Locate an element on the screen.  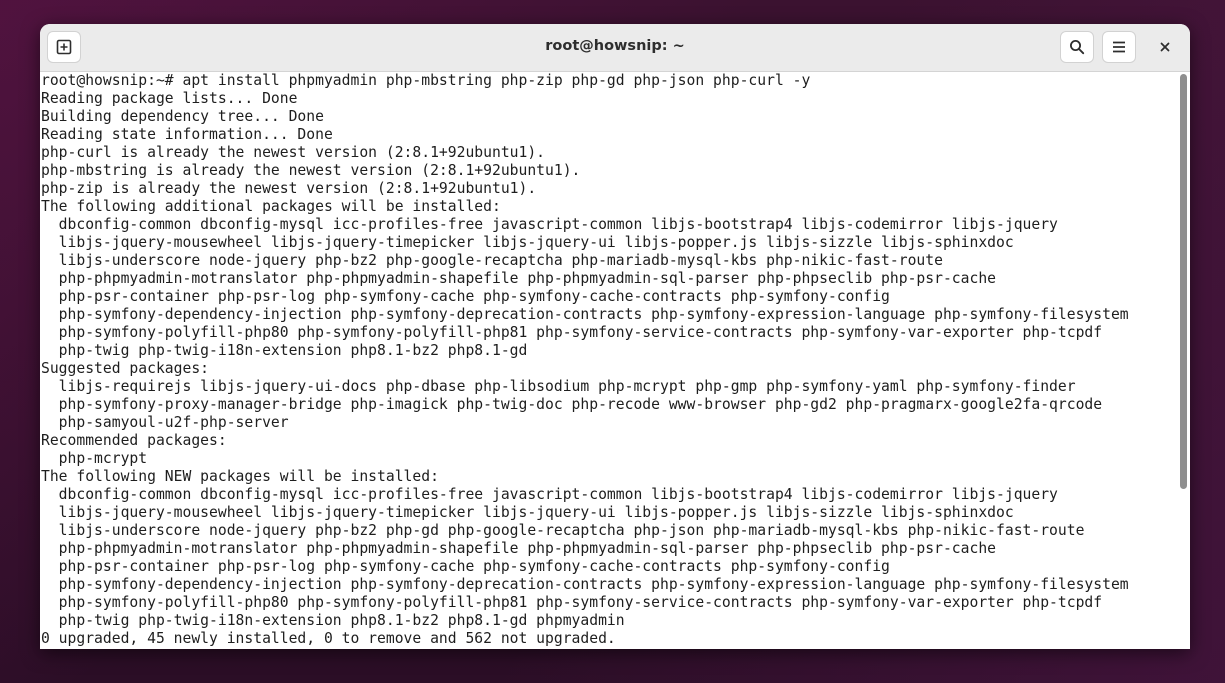
header-bar: root@howsnip: ~ is located at coordinates (615, 48).